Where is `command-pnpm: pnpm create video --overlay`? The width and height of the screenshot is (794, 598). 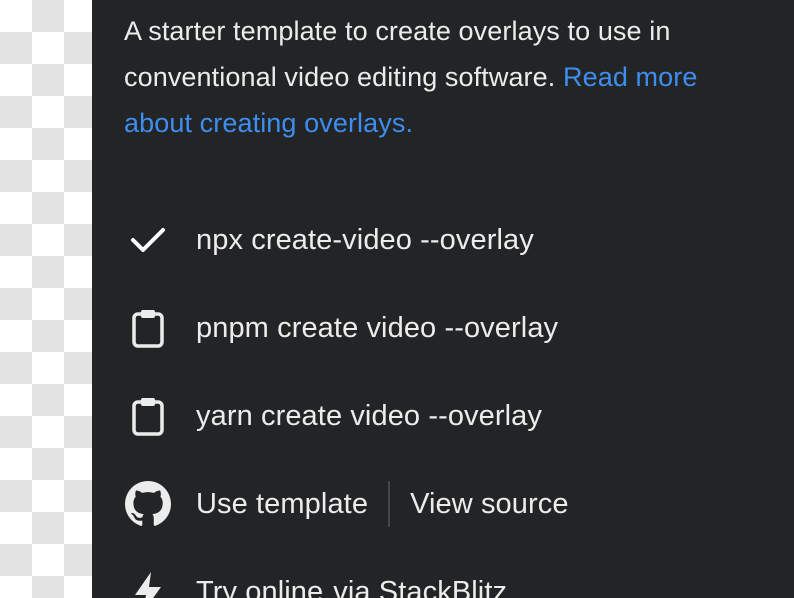
command-pnpm: pnpm create video --overlay is located at coordinates (341, 328).